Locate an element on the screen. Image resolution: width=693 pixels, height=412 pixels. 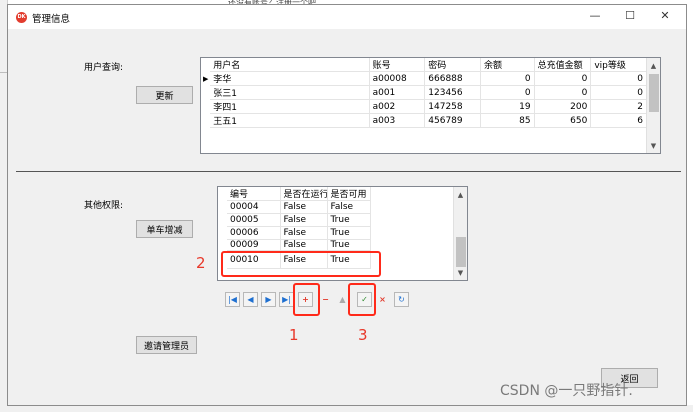
table-row: 00005 False True is located at coordinates (294, 220).